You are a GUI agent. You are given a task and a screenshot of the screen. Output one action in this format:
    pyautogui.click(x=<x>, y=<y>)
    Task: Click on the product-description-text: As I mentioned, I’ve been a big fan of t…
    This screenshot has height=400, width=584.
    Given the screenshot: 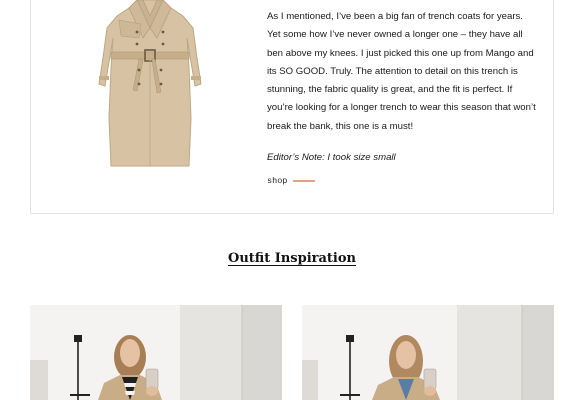 What is the action you would take?
    pyautogui.click(x=401, y=71)
    